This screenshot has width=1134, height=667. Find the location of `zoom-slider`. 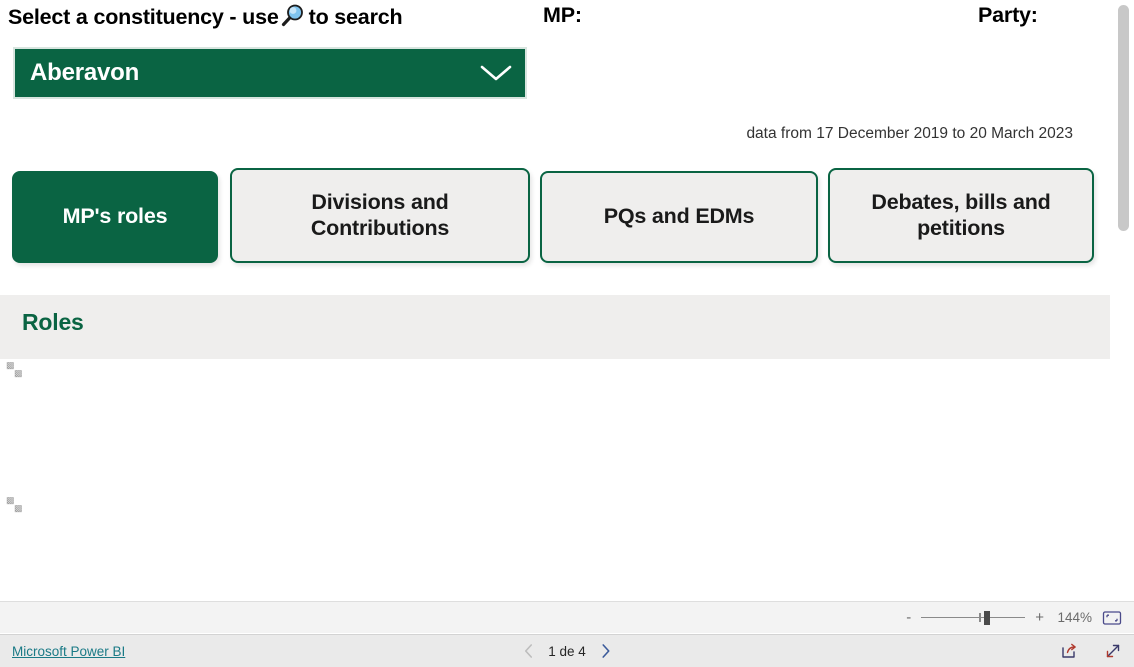

zoom-slider is located at coordinates (973, 617).